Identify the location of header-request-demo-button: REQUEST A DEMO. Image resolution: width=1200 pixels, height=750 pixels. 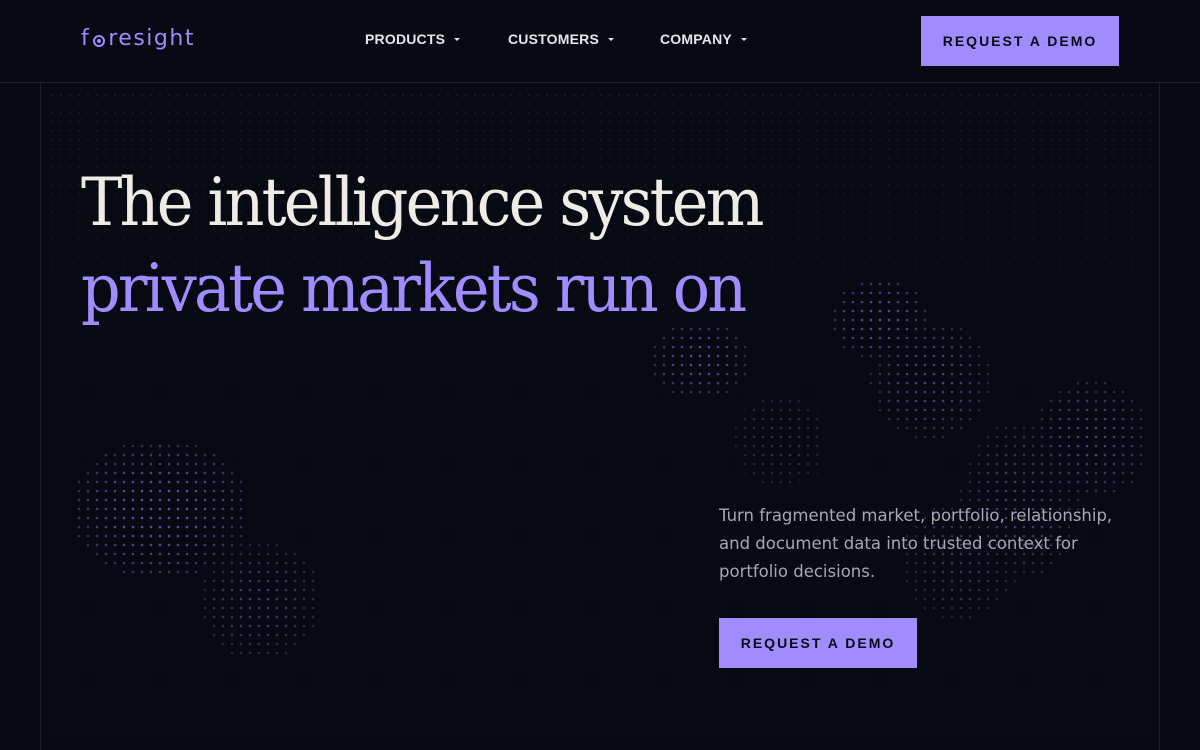
(1020, 41).